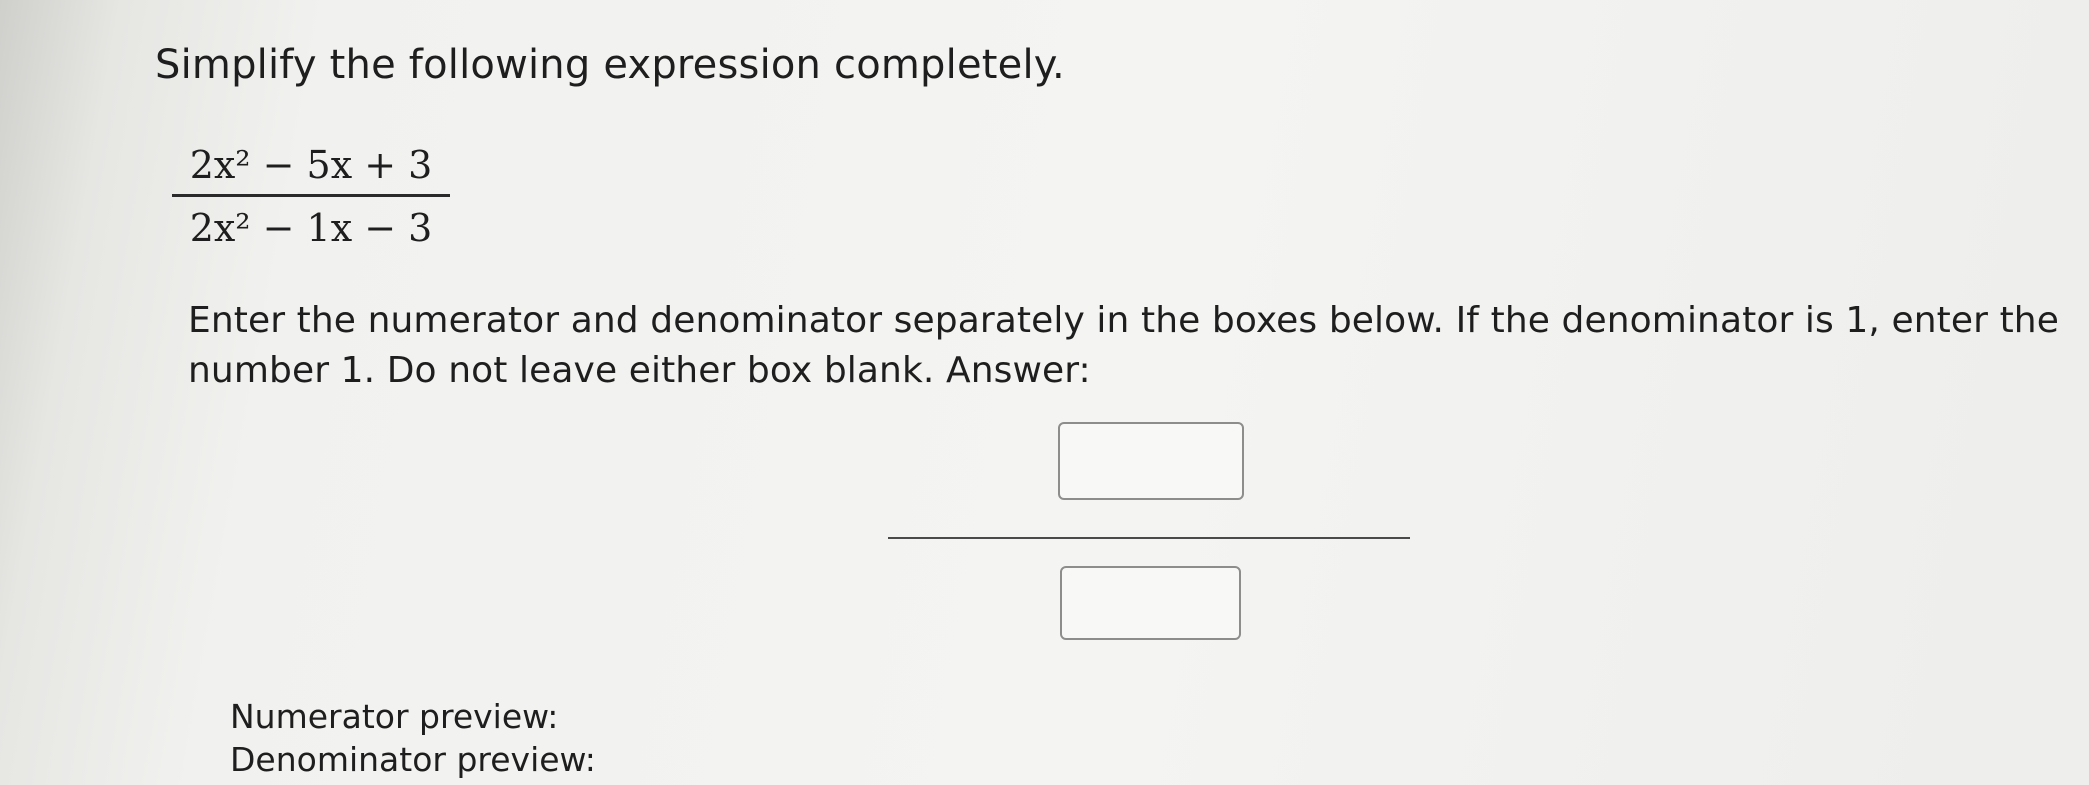 This screenshot has height=785, width=2089. Describe the element at coordinates (311, 165) in the screenshot. I see `expression-numerator: 2x² − 5x + 3` at that location.